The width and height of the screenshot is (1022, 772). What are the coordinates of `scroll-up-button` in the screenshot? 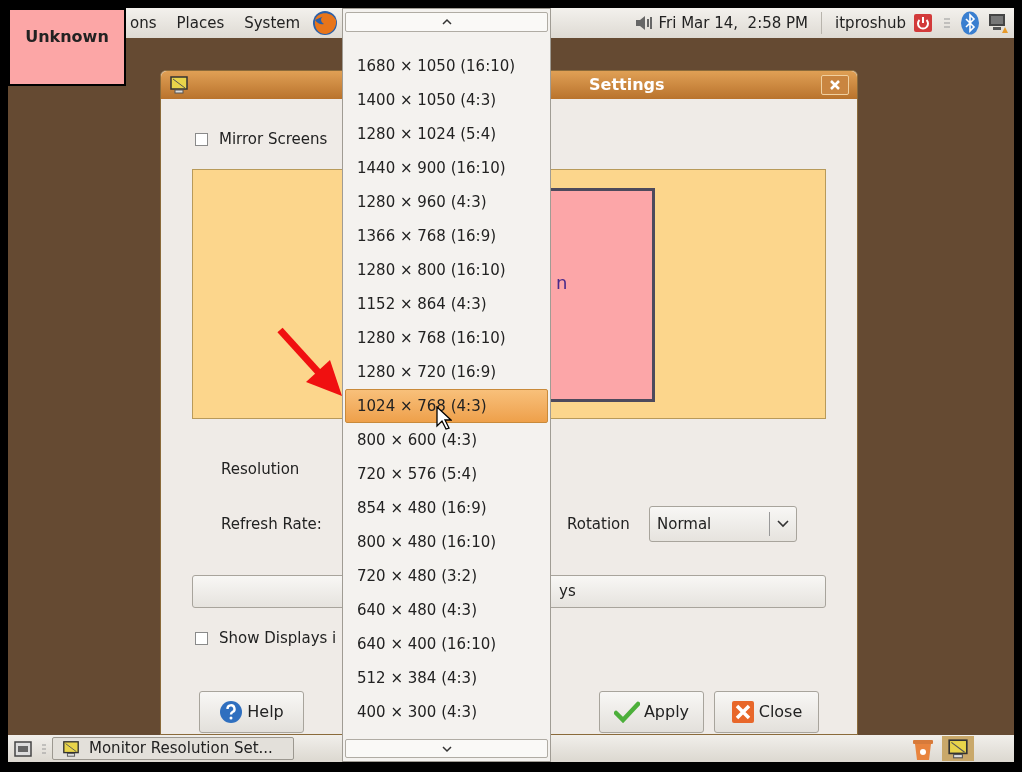 It's located at (446, 22).